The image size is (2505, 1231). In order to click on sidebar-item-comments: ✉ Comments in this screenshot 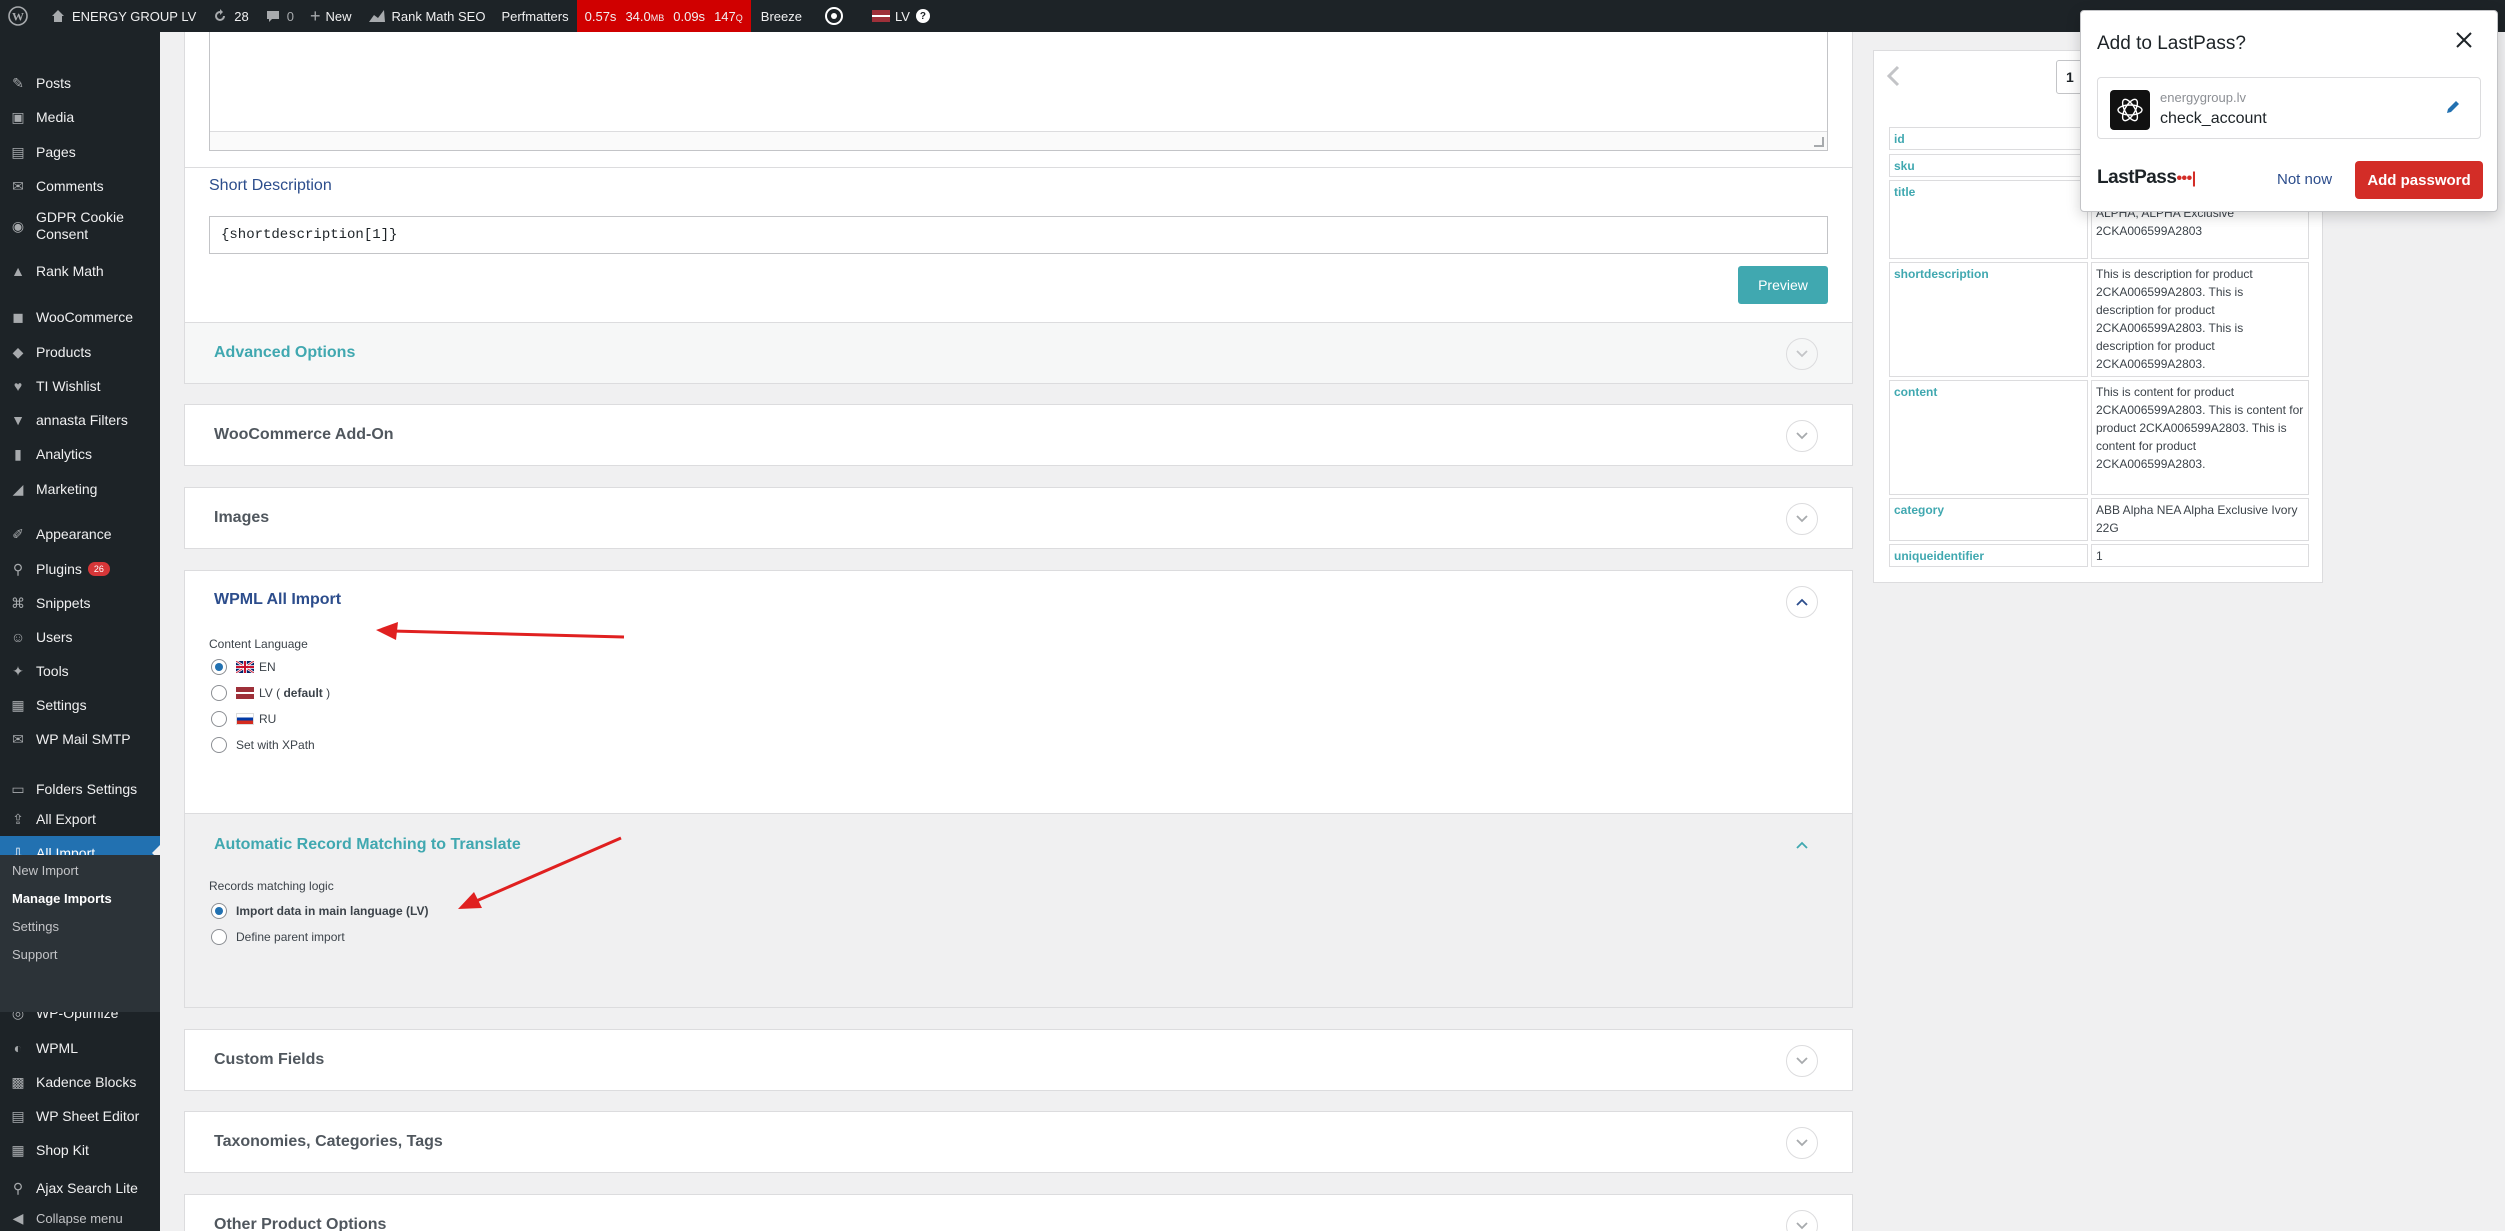, I will do `click(80, 186)`.